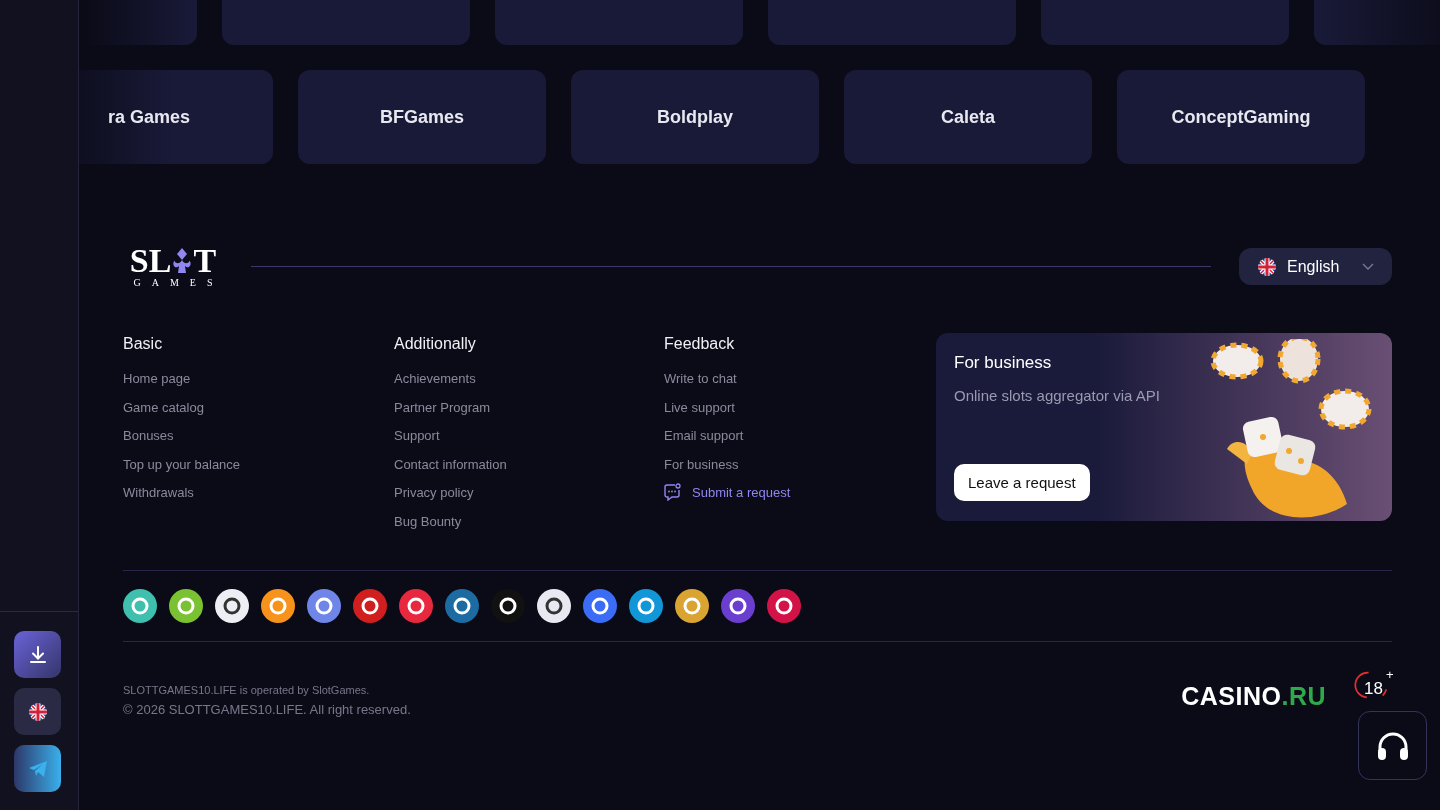 The width and height of the screenshot is (1440, 810). What do you see at coordinates (435, 344) in the screenshot?
I see `column-heading: Additionally` at bounding box center [435, 344].